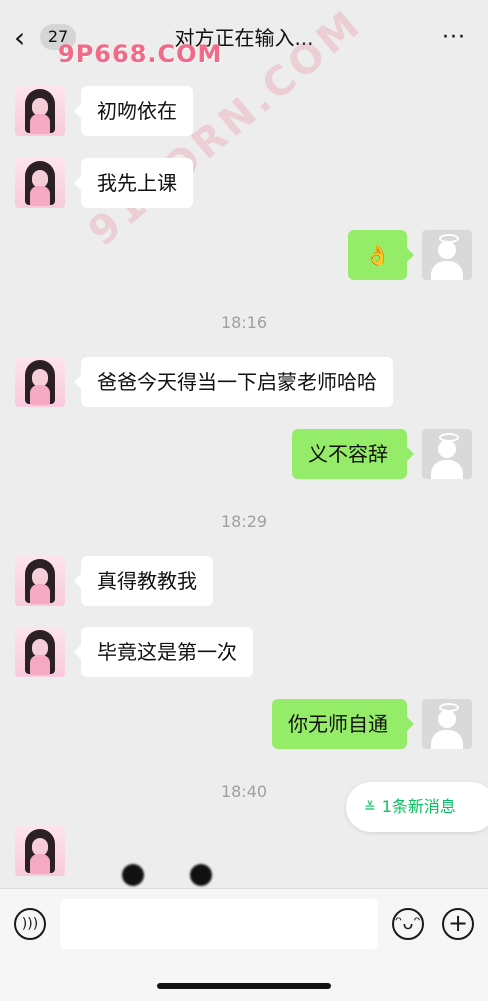 This screenshot has height=1001, width=488. What do you see at coordinates (408, 924) in the screenshot?
I see `emoji-icon: ᵔᴗᵔ` at bounding box center [408, 924].